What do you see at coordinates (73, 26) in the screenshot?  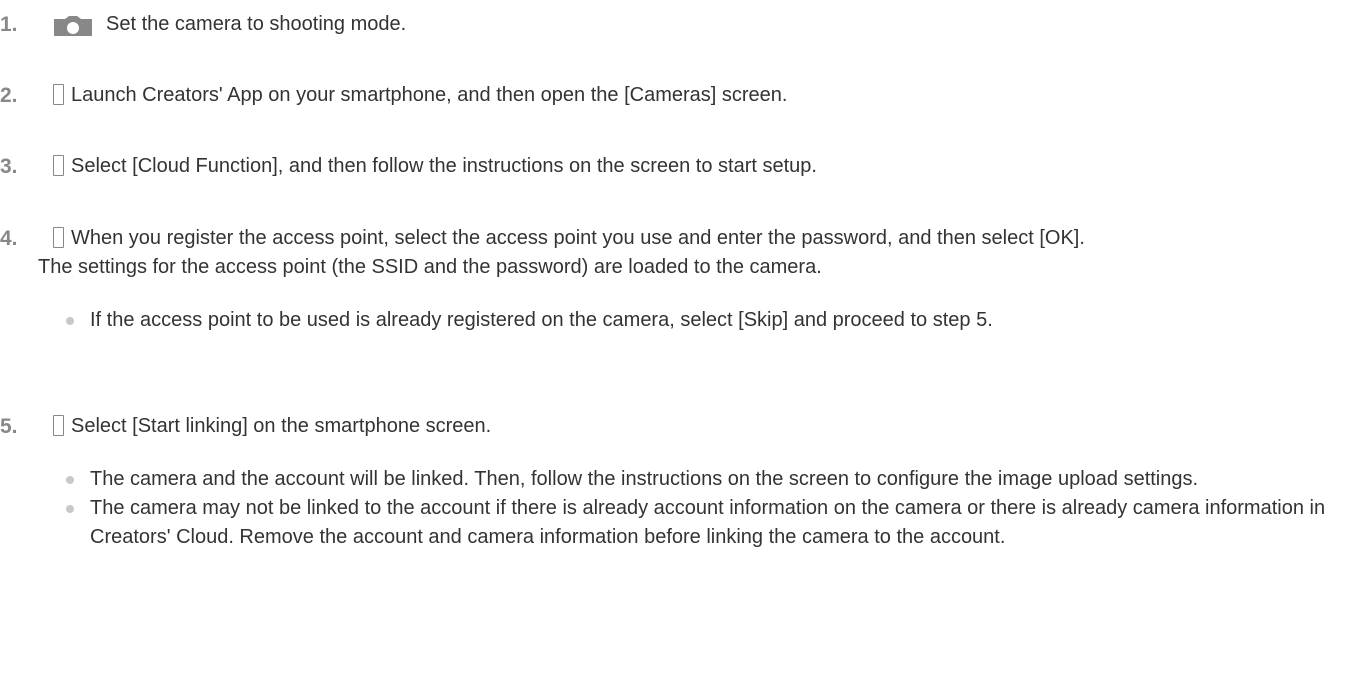 I see `camera-icon` at bounding box center [73, 26].